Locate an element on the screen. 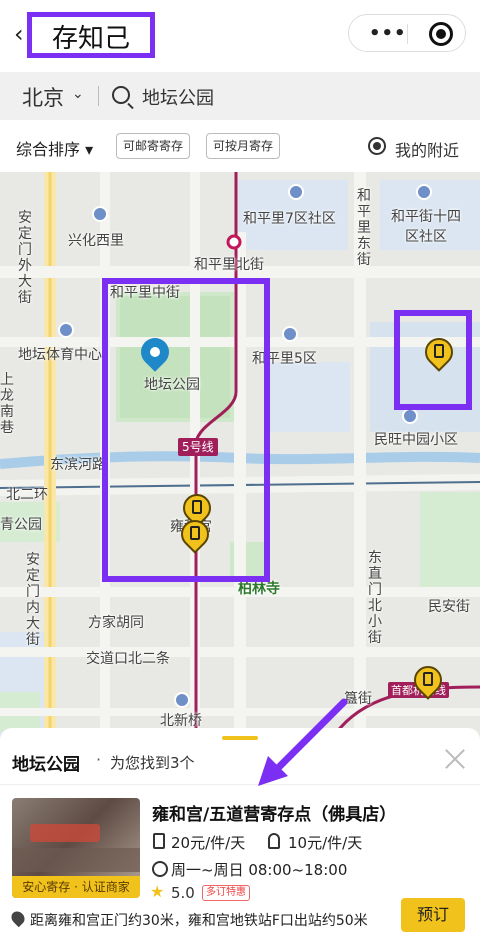  map-label: 簋街 is located at coordinates (358, 699).